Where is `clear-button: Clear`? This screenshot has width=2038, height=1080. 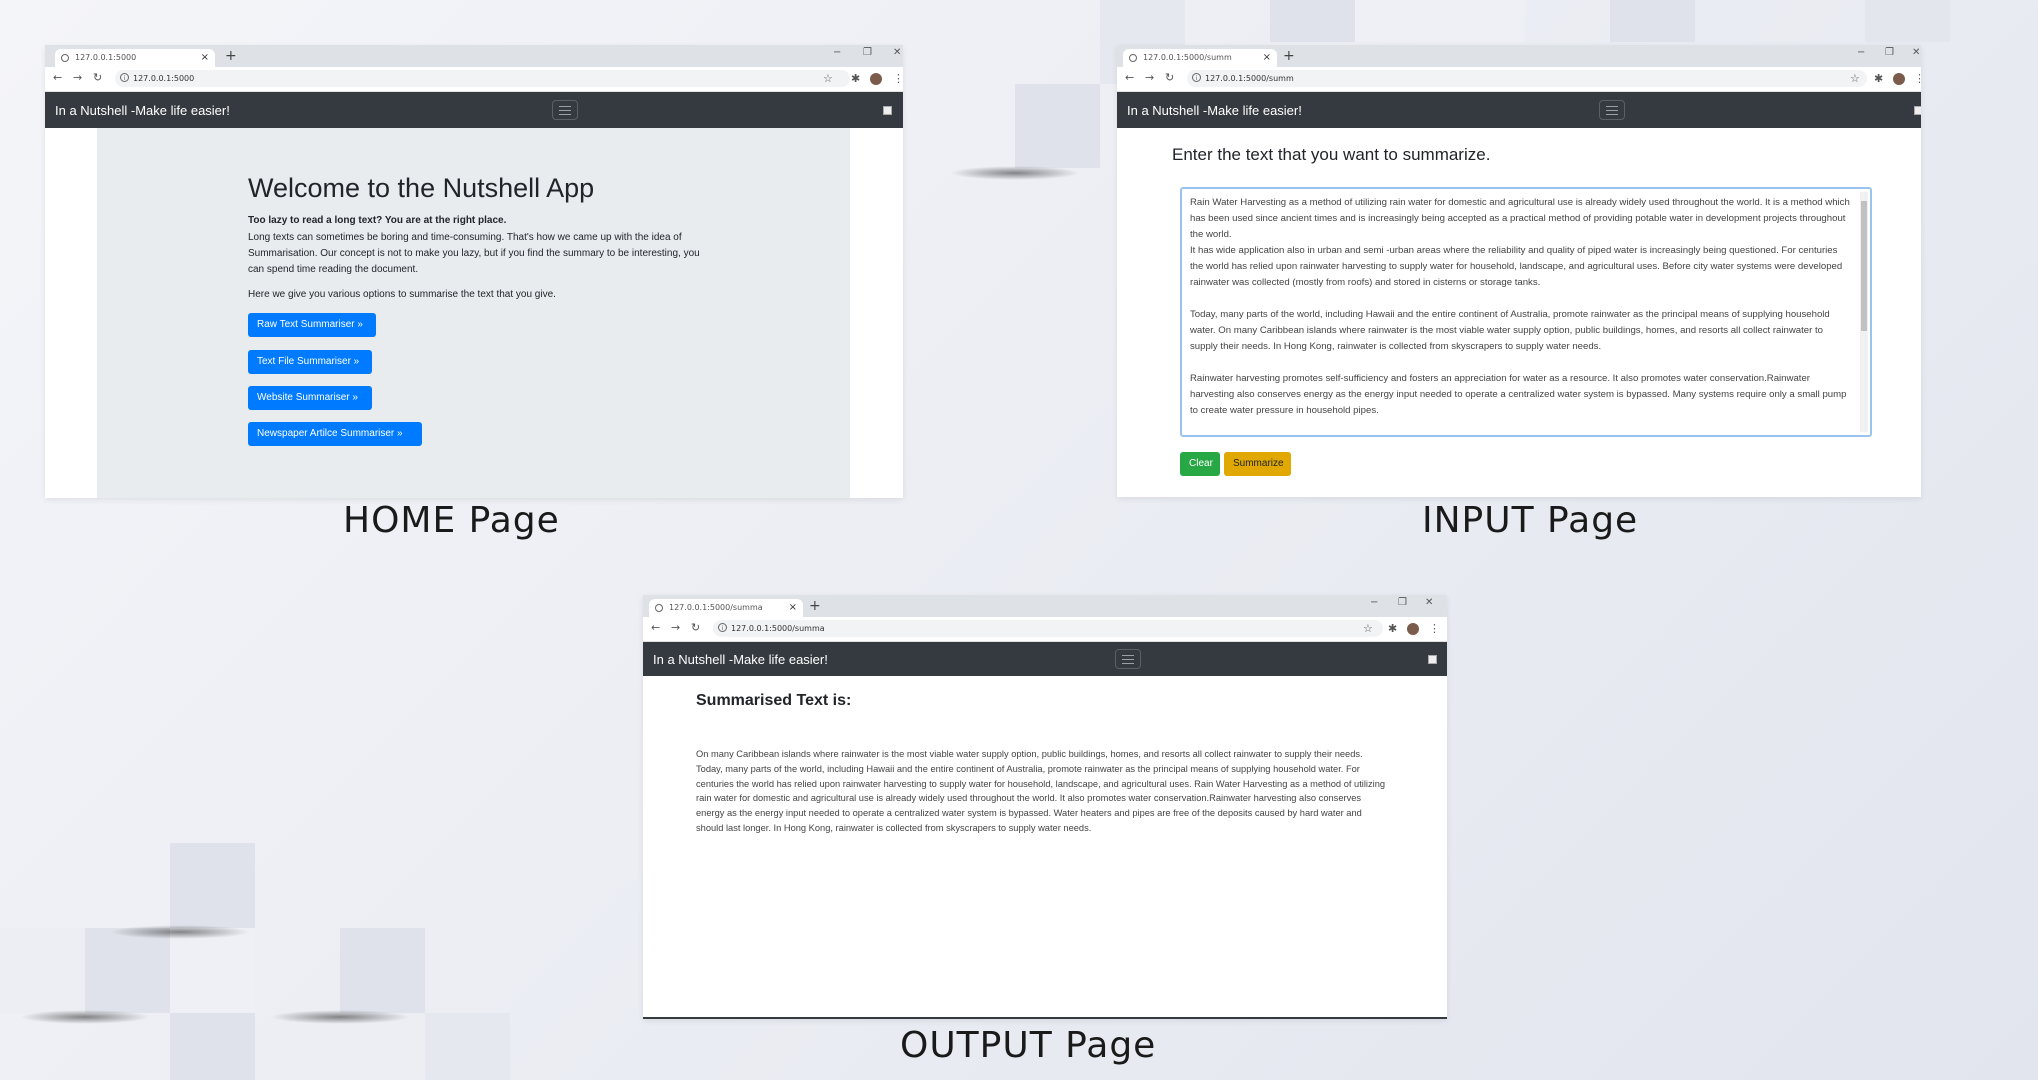
clear-button: Clear is located at coordinates (1200, 464).